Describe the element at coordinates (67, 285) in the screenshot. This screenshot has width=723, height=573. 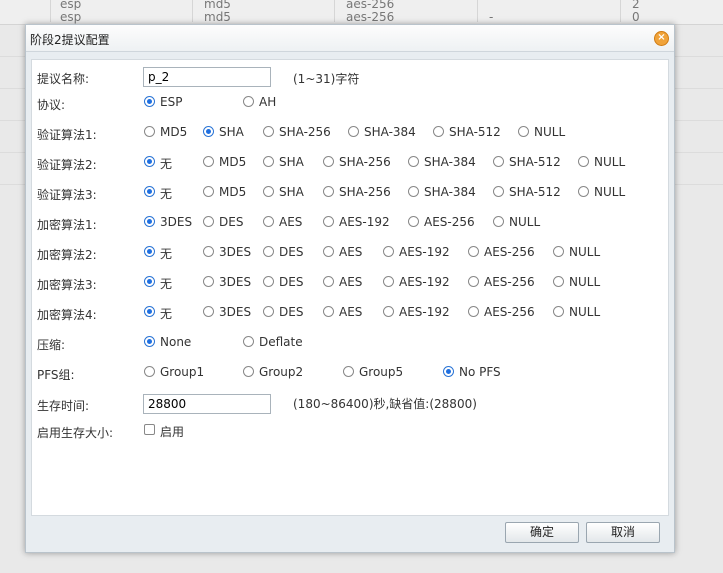
I see `enc3-label: 加密算法3:` at that location.